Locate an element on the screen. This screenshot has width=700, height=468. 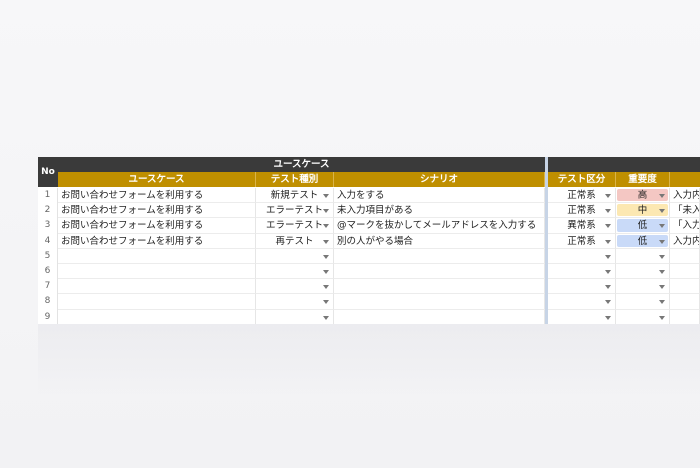
row-number: 3 is located at coordinates (48, 226).